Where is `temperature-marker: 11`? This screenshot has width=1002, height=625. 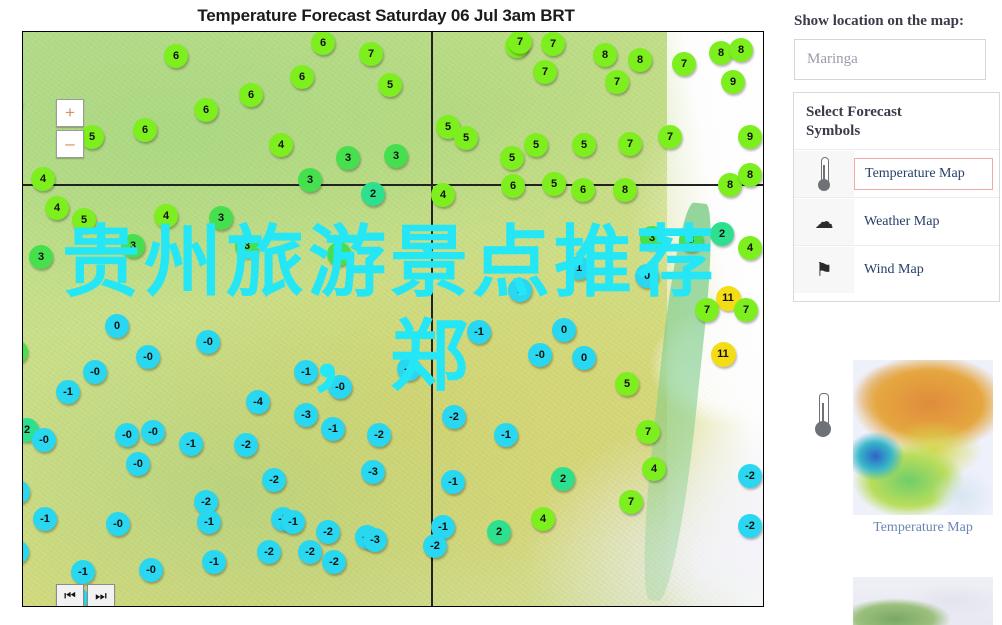
temperature-marker: 11 is located at coordinates (723, 354).